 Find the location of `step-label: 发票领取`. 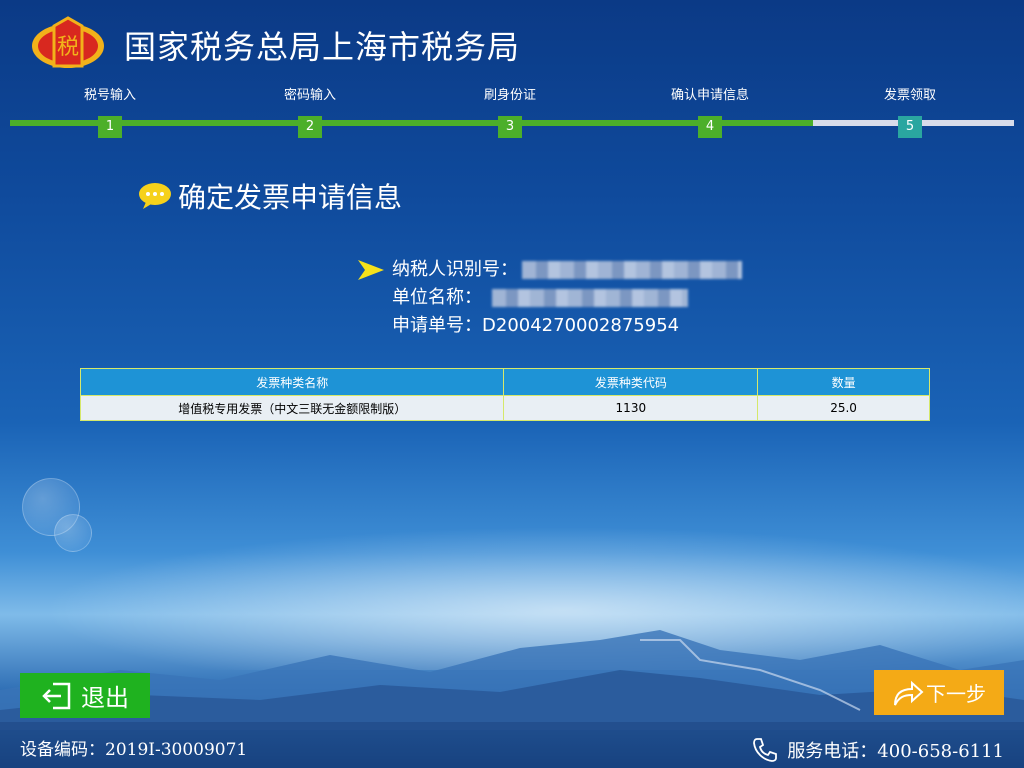

step-label: 发票领取 is located at coordinates (909, 95).